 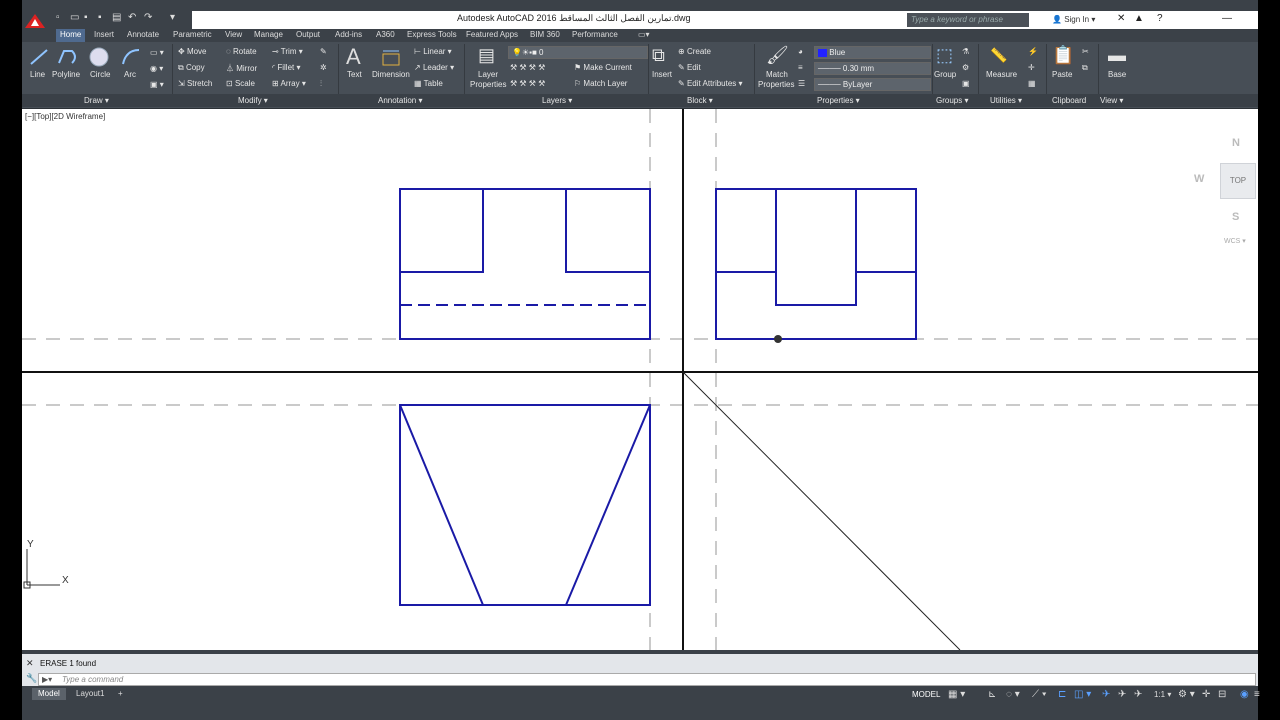 What do you see at coordinates (191, 68) in the screenshot?
I see `copy-button: ⧉ Copy` at bounding box center [191, 68].